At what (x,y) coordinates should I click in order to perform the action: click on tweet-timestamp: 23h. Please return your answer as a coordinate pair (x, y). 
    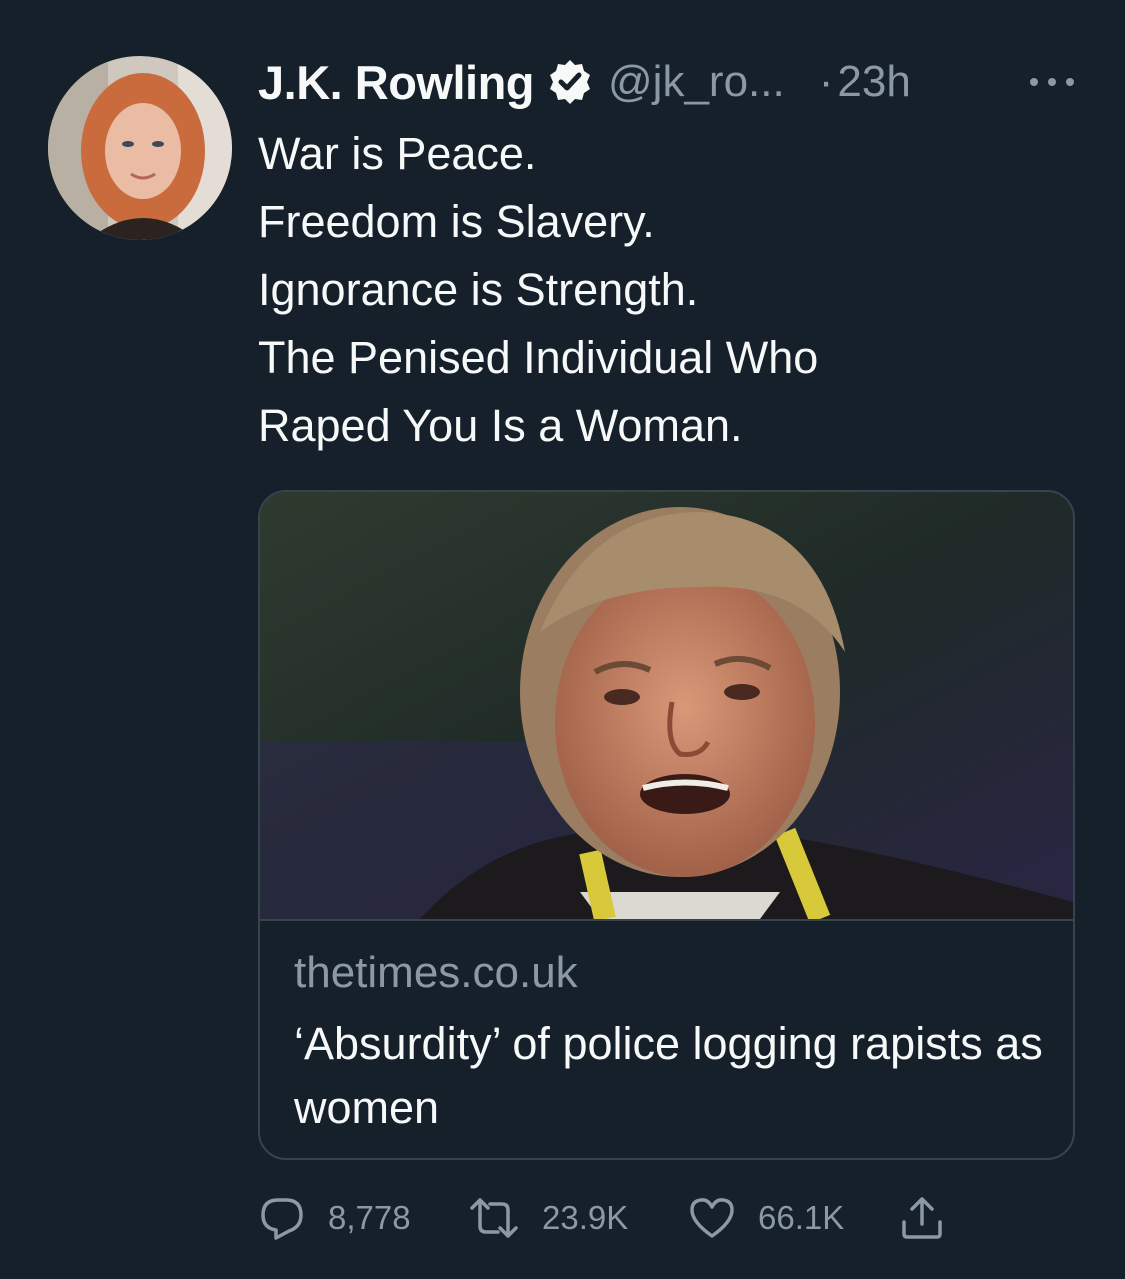
    Looking at the image, I should click on (873, 82).